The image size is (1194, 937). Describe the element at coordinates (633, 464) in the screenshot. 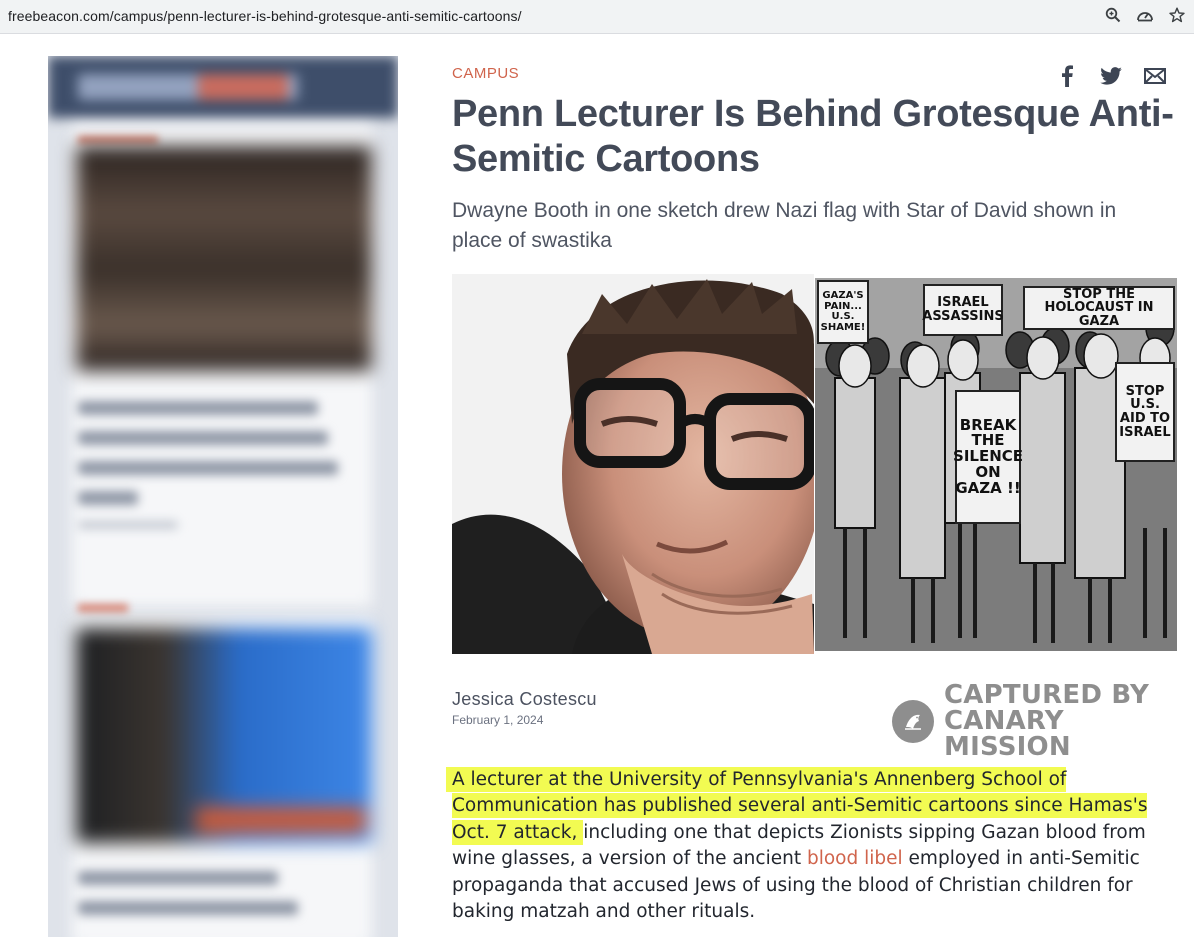

I see `portrait-photo` at that location.